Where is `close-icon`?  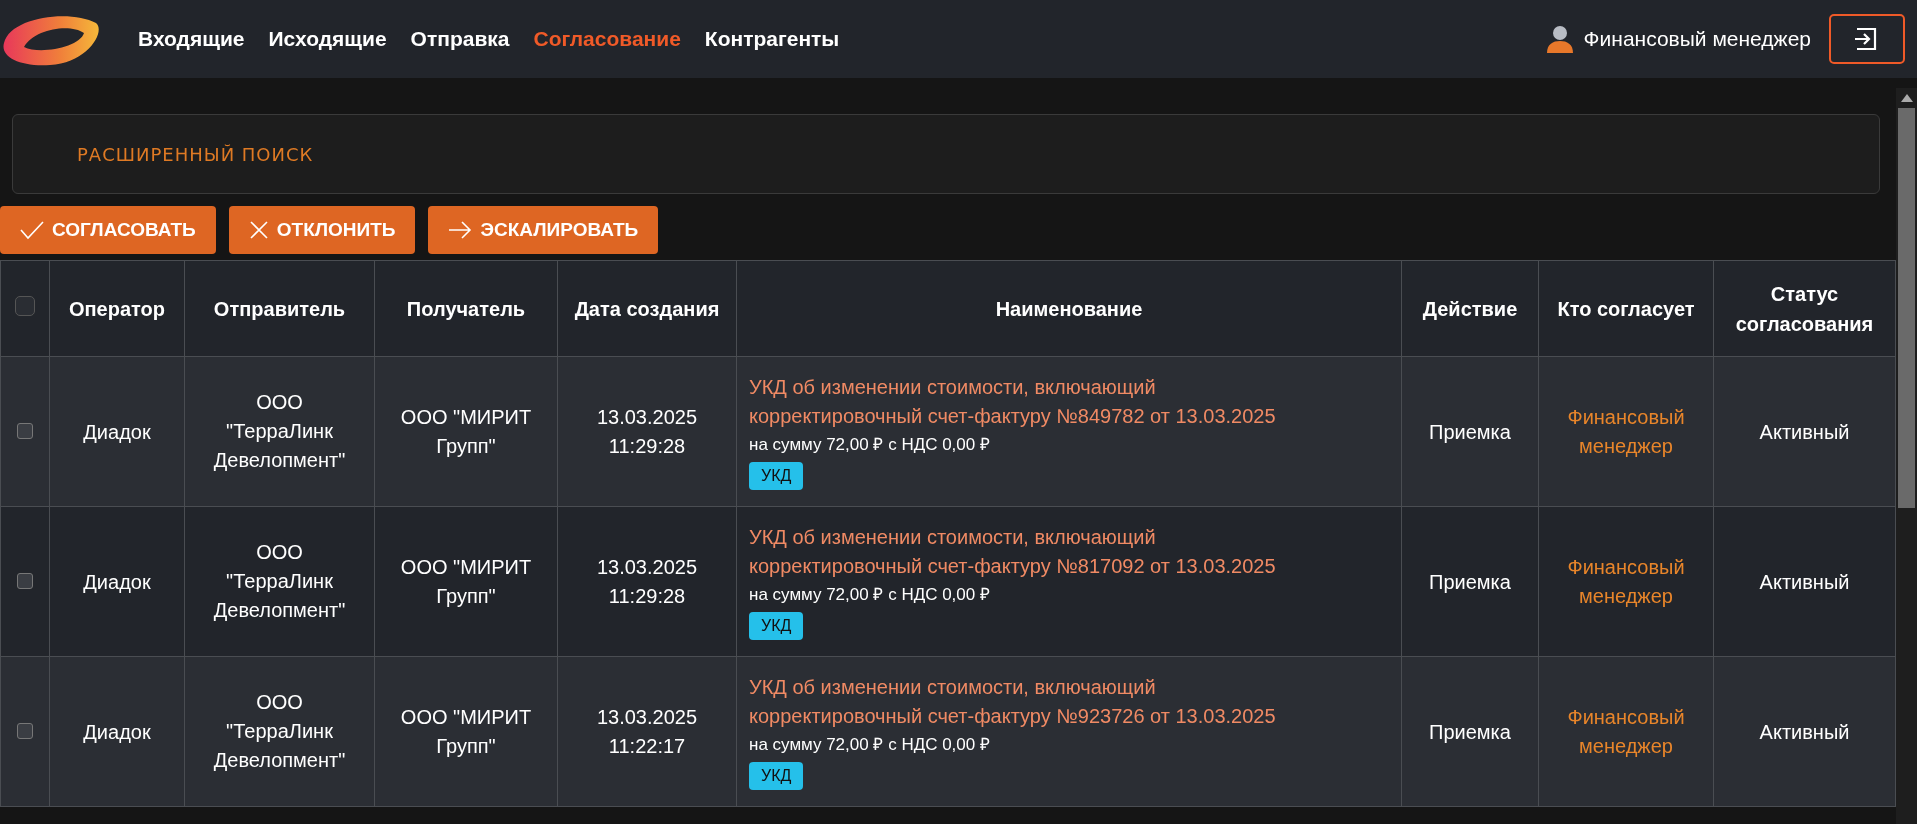 close-icon is located at coordinates (258, 230).